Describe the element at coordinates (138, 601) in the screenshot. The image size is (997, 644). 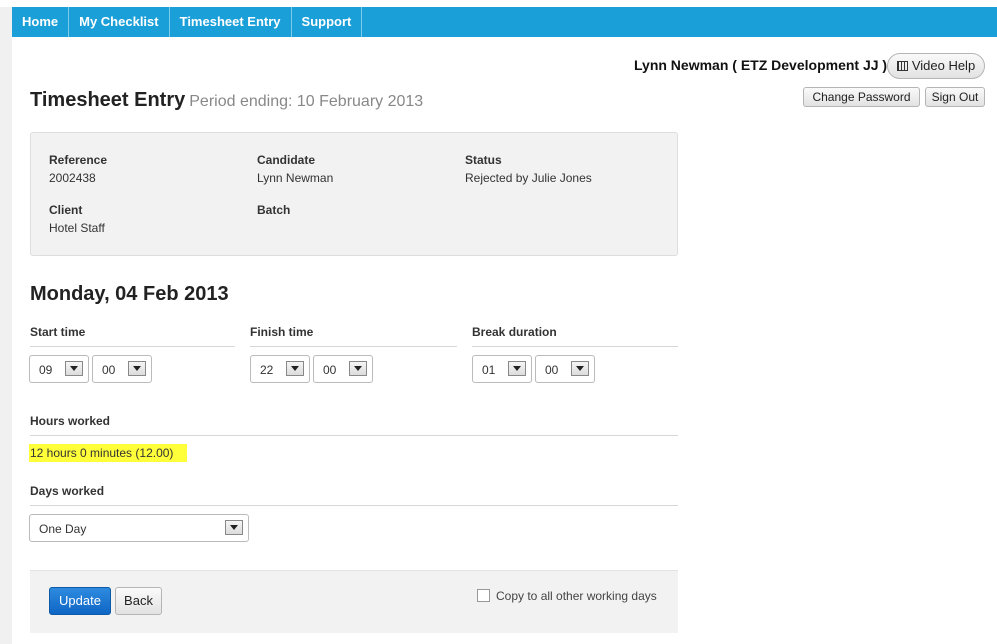
I see `back-button: Back` at that location.